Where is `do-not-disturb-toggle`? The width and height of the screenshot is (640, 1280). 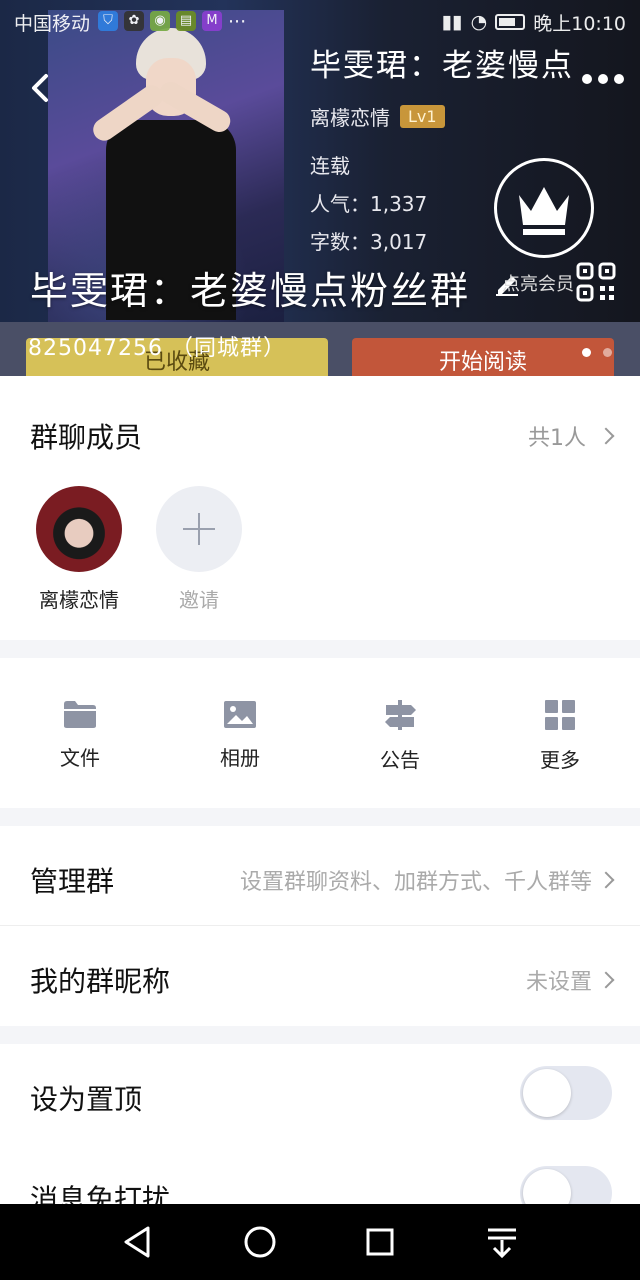
do-not-disturb-toggle is located at coordinates (566, 1185).